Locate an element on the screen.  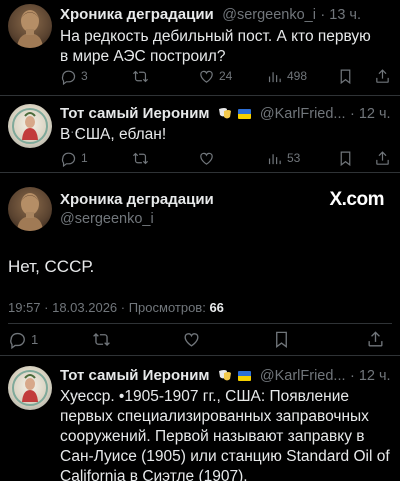
tweet-text: Нет, СССР. is located at coordinates (51, 266).